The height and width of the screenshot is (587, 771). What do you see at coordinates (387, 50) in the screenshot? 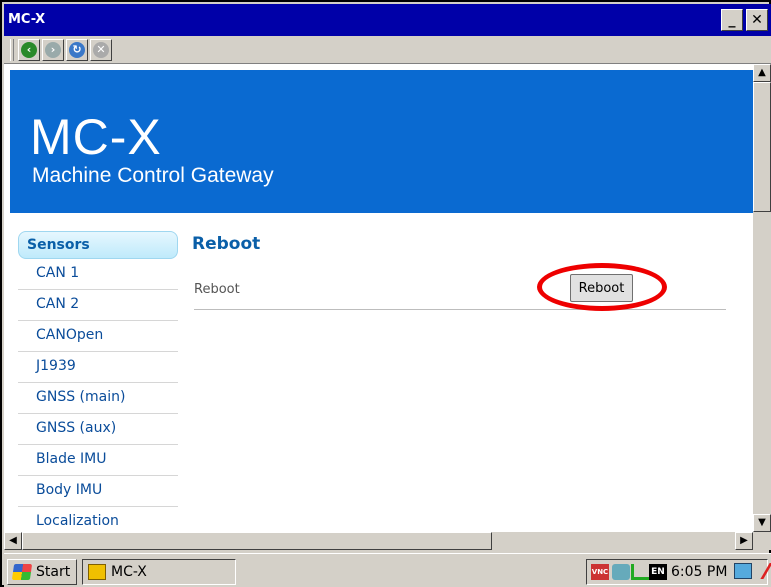
I see `browser-toolbar: ‹ › ↻ ✕` at bounding box center [387, 50].